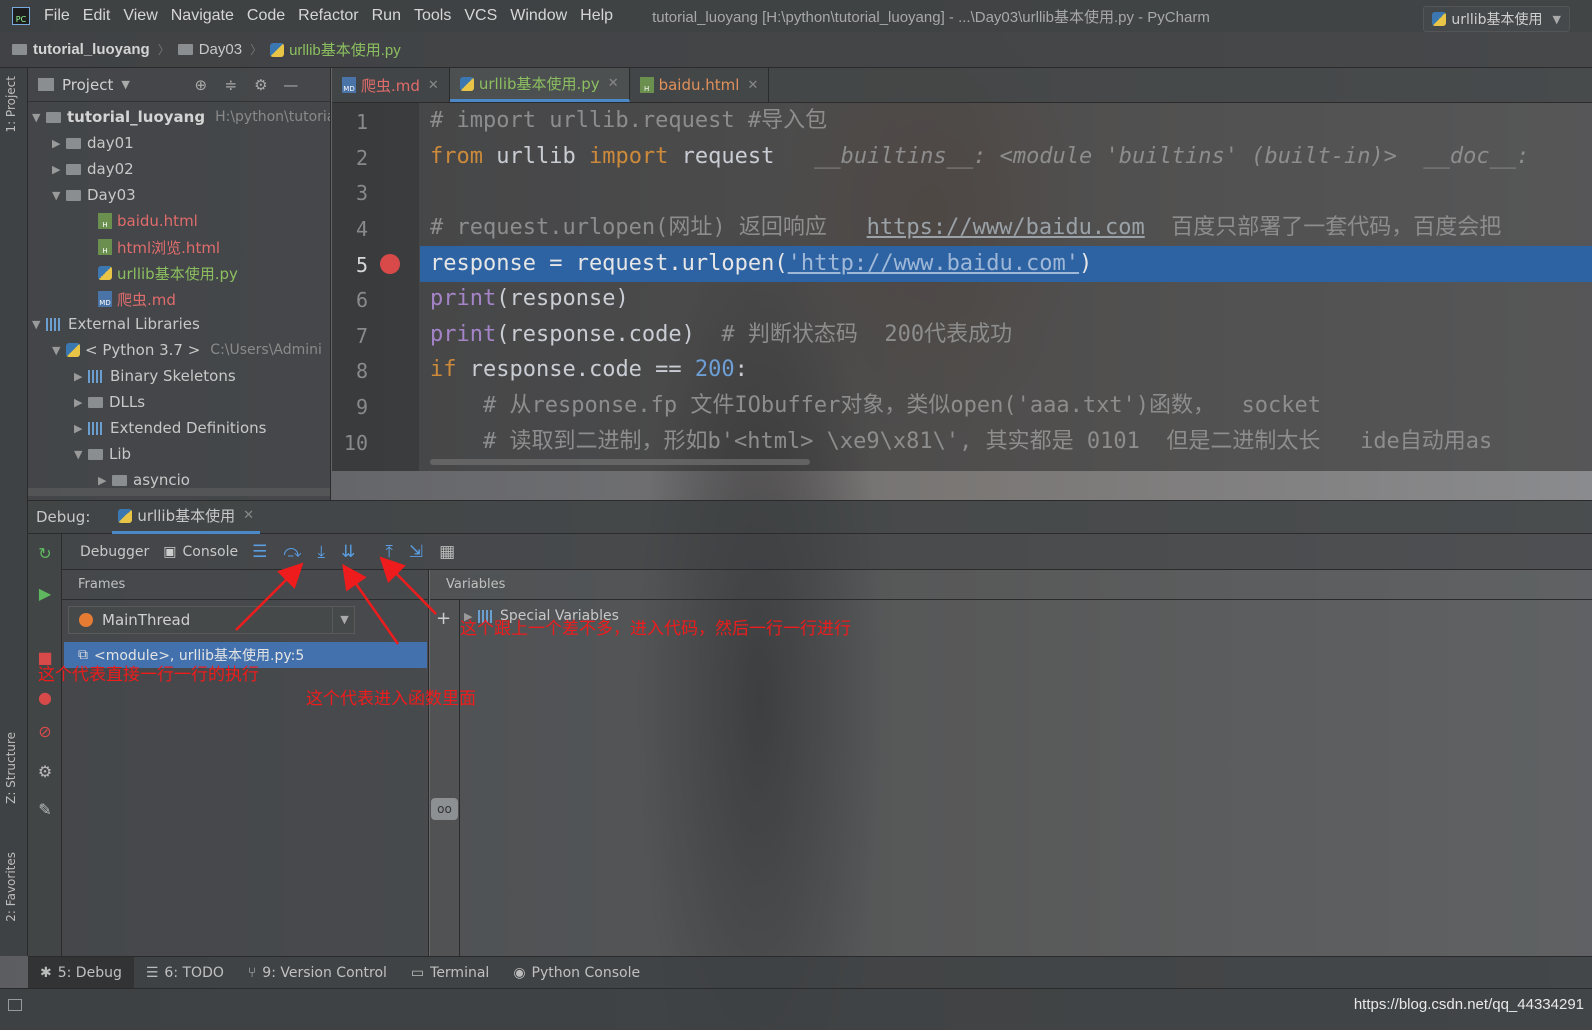 The image size is (1592, 1030). What do you see at coordinates (181, 117) in the screenshot?
I see `tree-root: ▼ tutorial_luoyang H:\python\tutoria` at bounding box center [181, 117].